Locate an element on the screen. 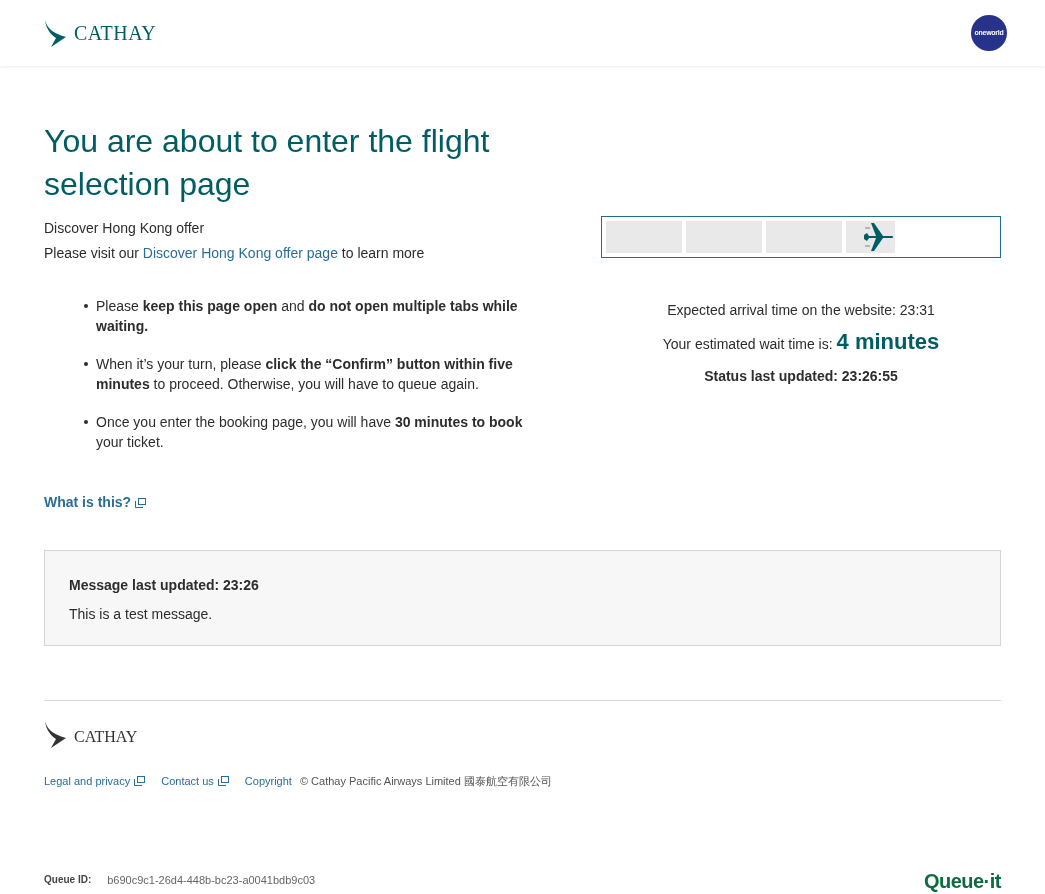 The width and height of the screenshot is (1045, 894). footer-link: Contact us is located at coordinates (195, 781).